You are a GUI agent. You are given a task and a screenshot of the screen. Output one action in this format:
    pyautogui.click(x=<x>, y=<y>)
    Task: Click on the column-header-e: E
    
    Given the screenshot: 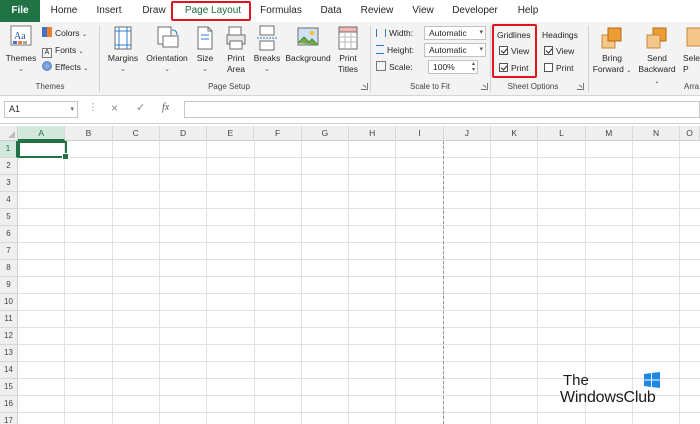 What is the action you would take?
    pyautogui.click(x=231, y=133)
    